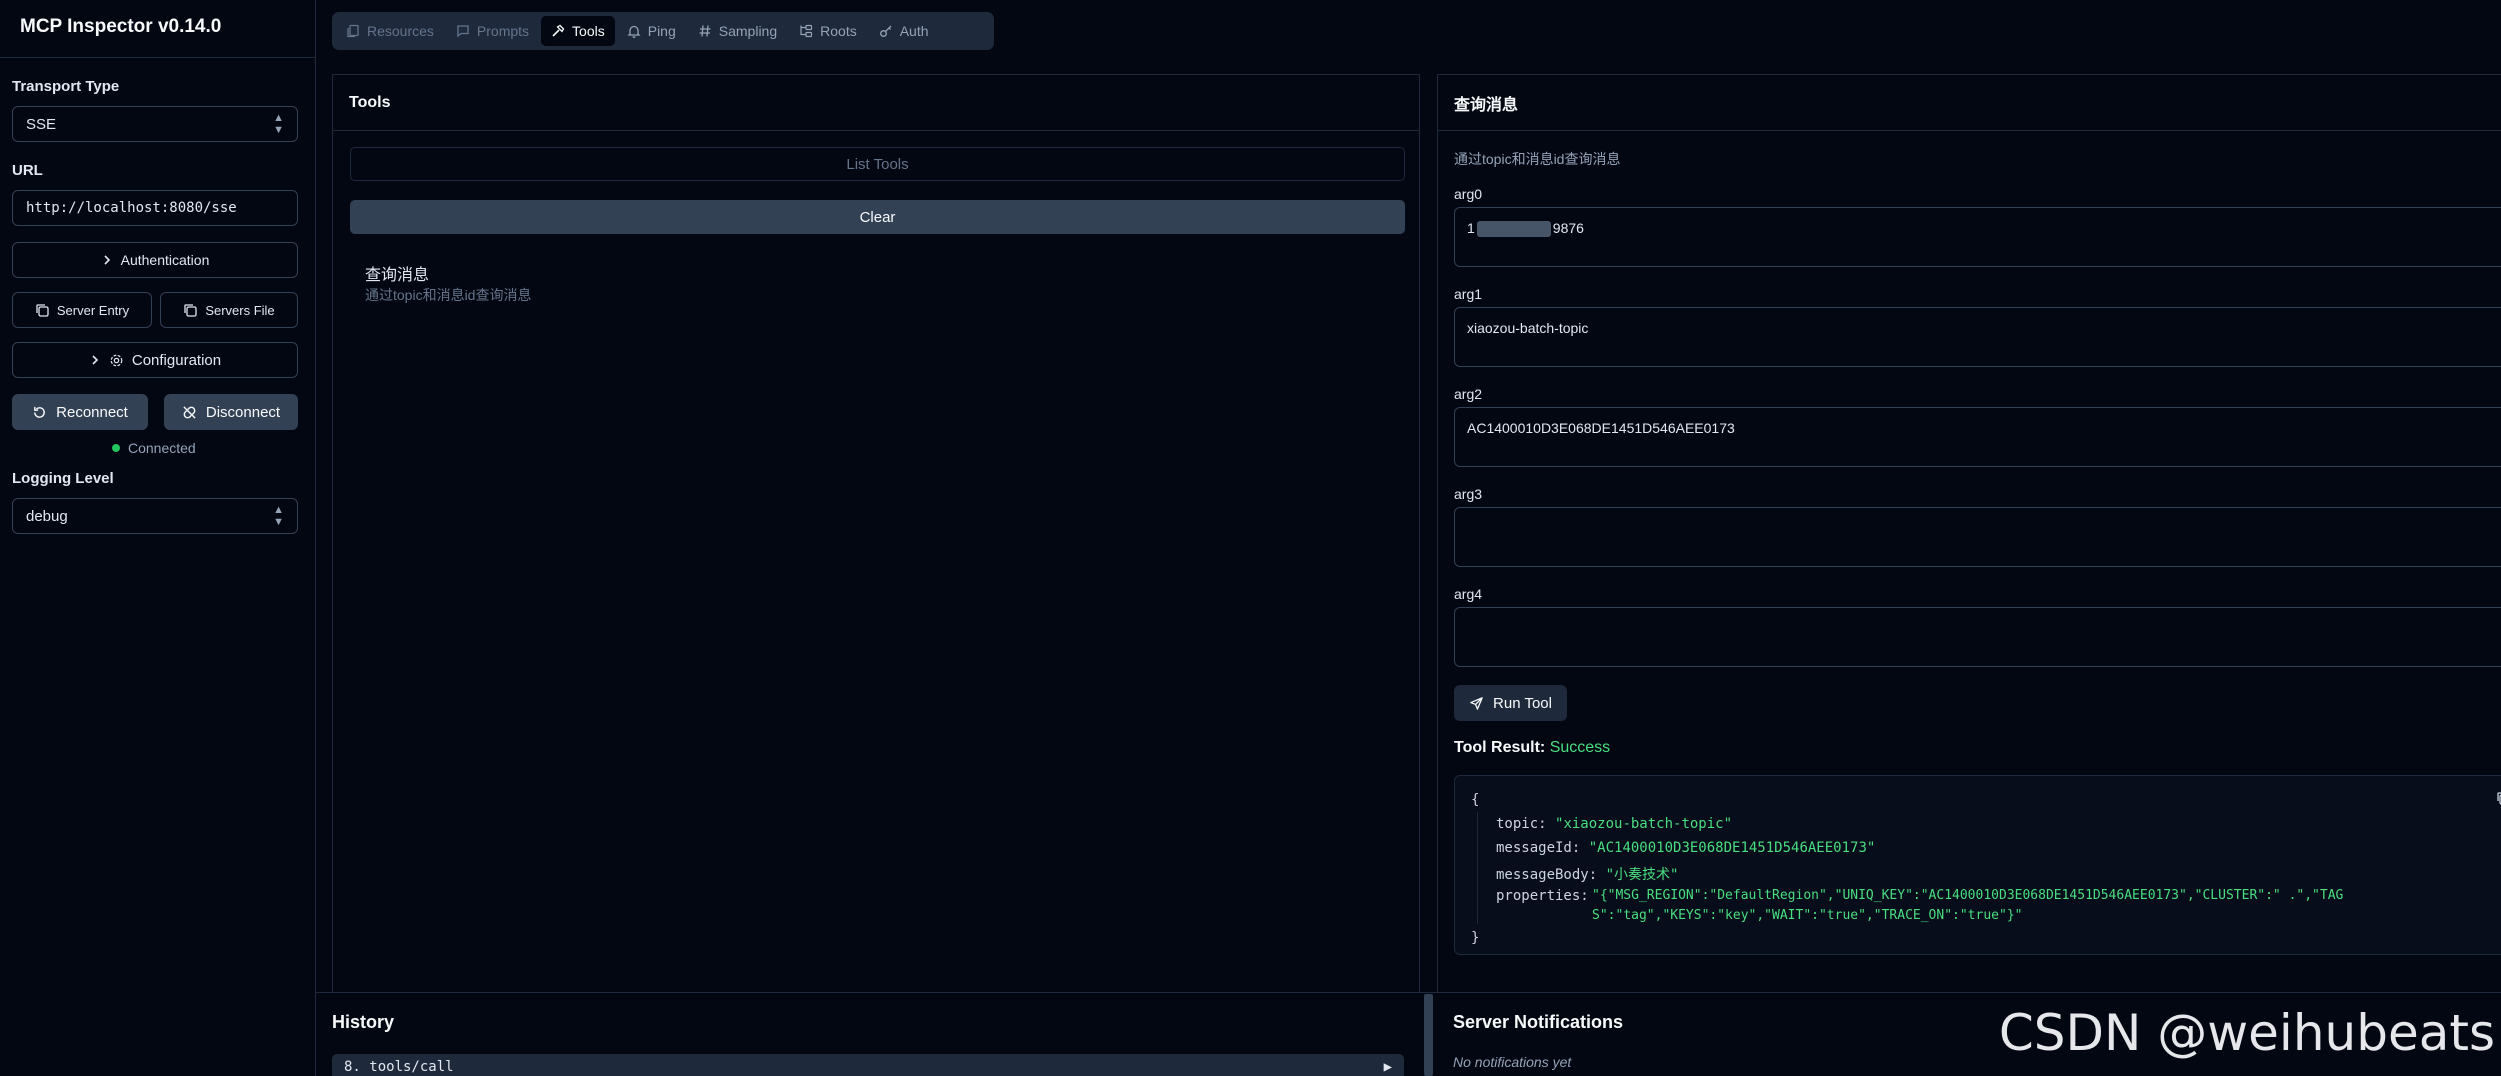 This screenshot has height=1076, width=2501. Describe the element at coordinates (400, 31) in the screenshot. I see `tab-resources-label: Resources` at that location.